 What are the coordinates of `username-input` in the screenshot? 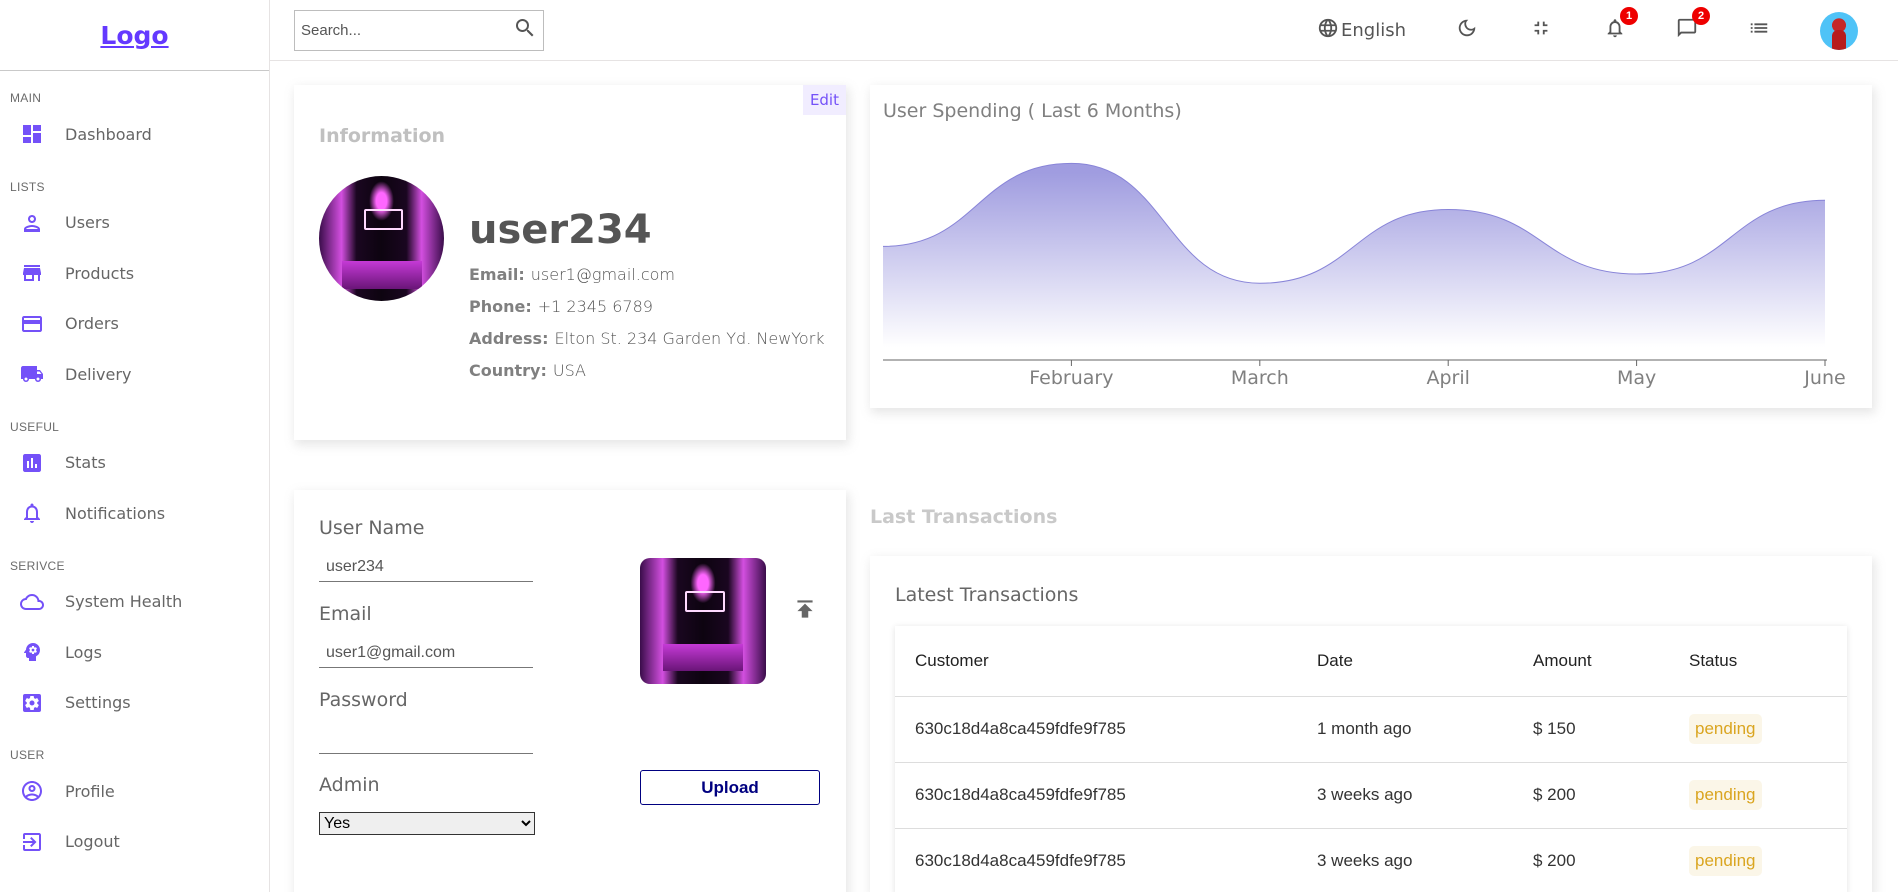 It's located at (426, 567).